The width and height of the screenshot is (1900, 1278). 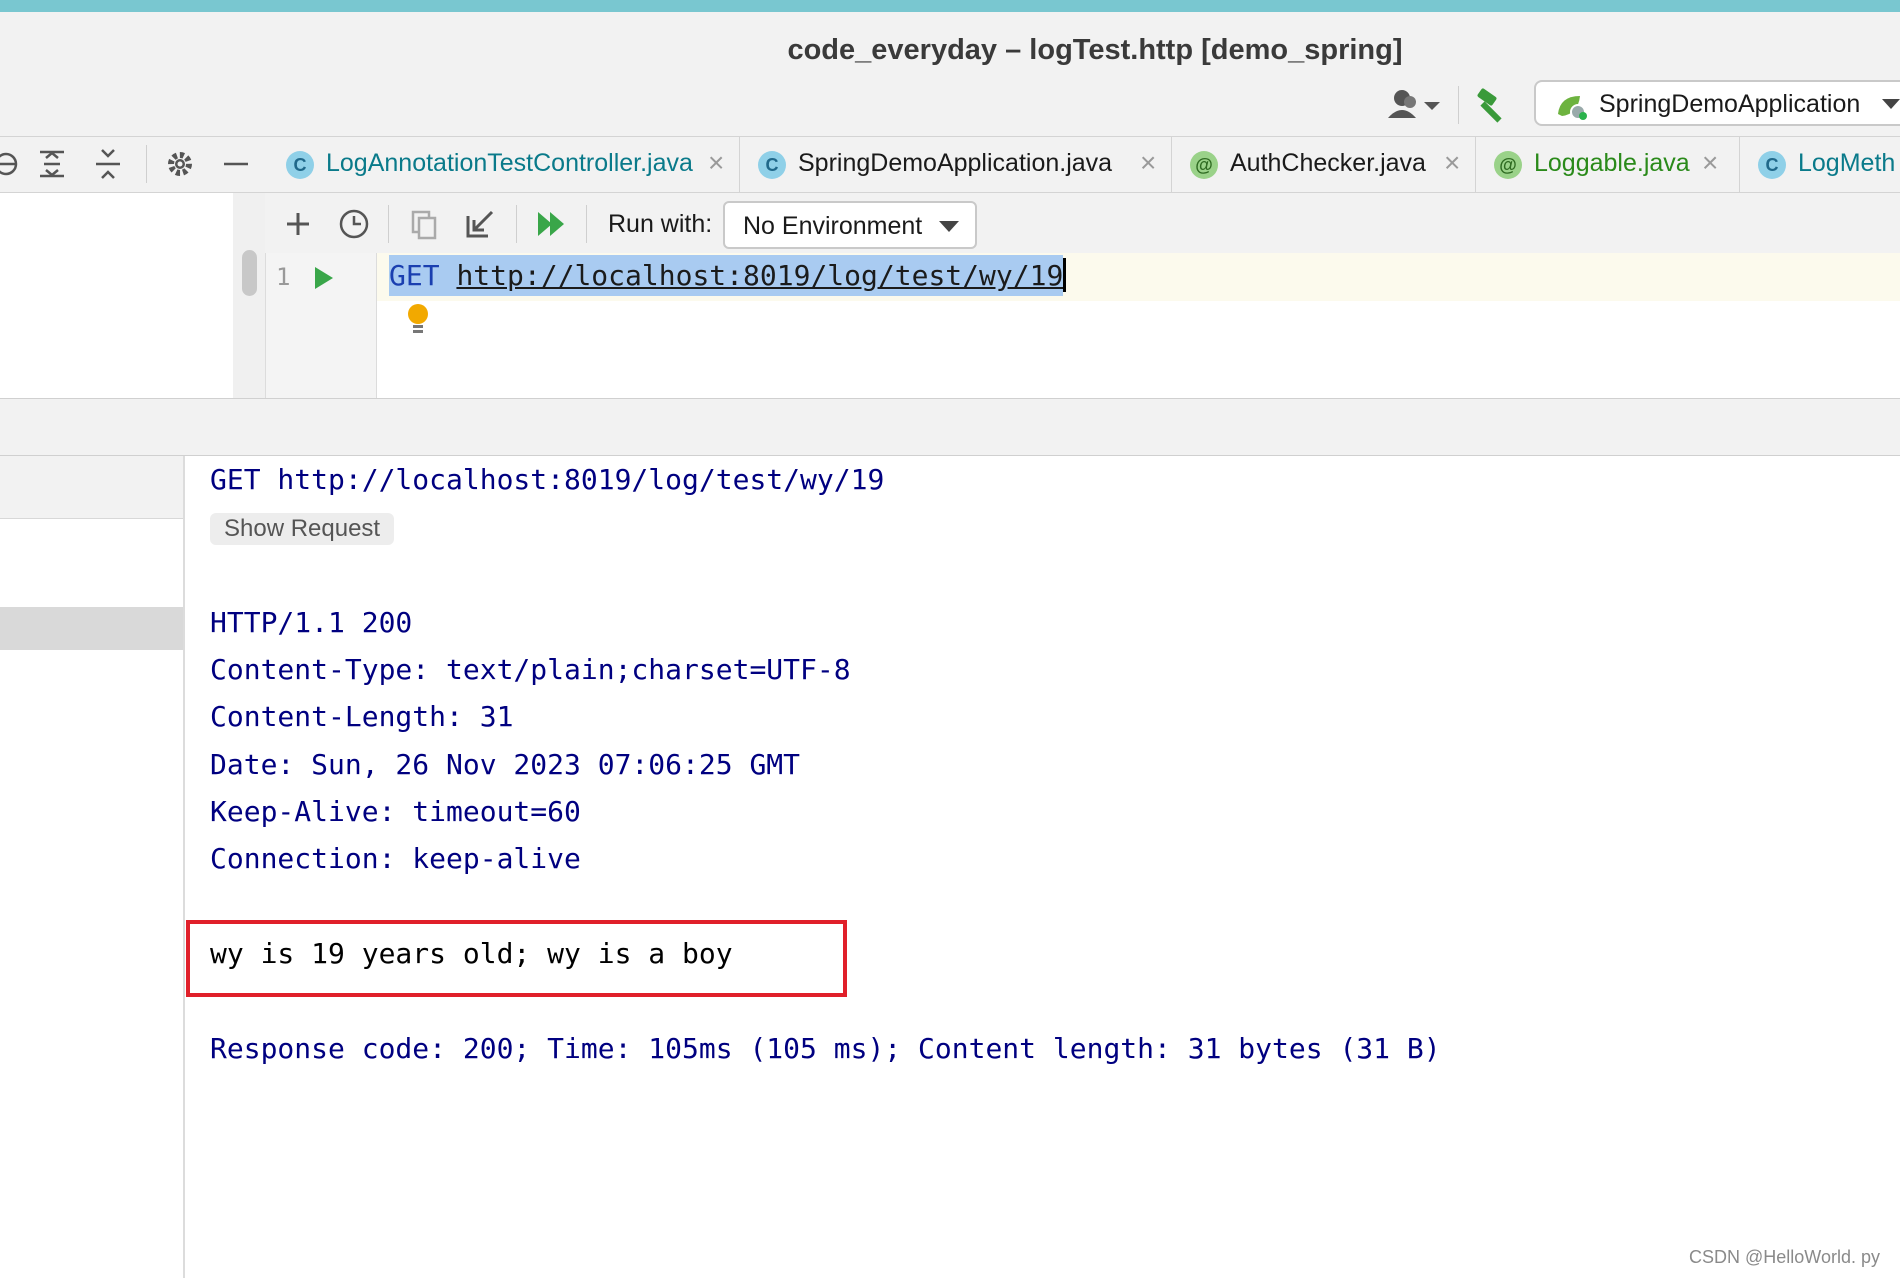 I want to click on response-header: Content-Length: 31, so click(x=362, y=716).